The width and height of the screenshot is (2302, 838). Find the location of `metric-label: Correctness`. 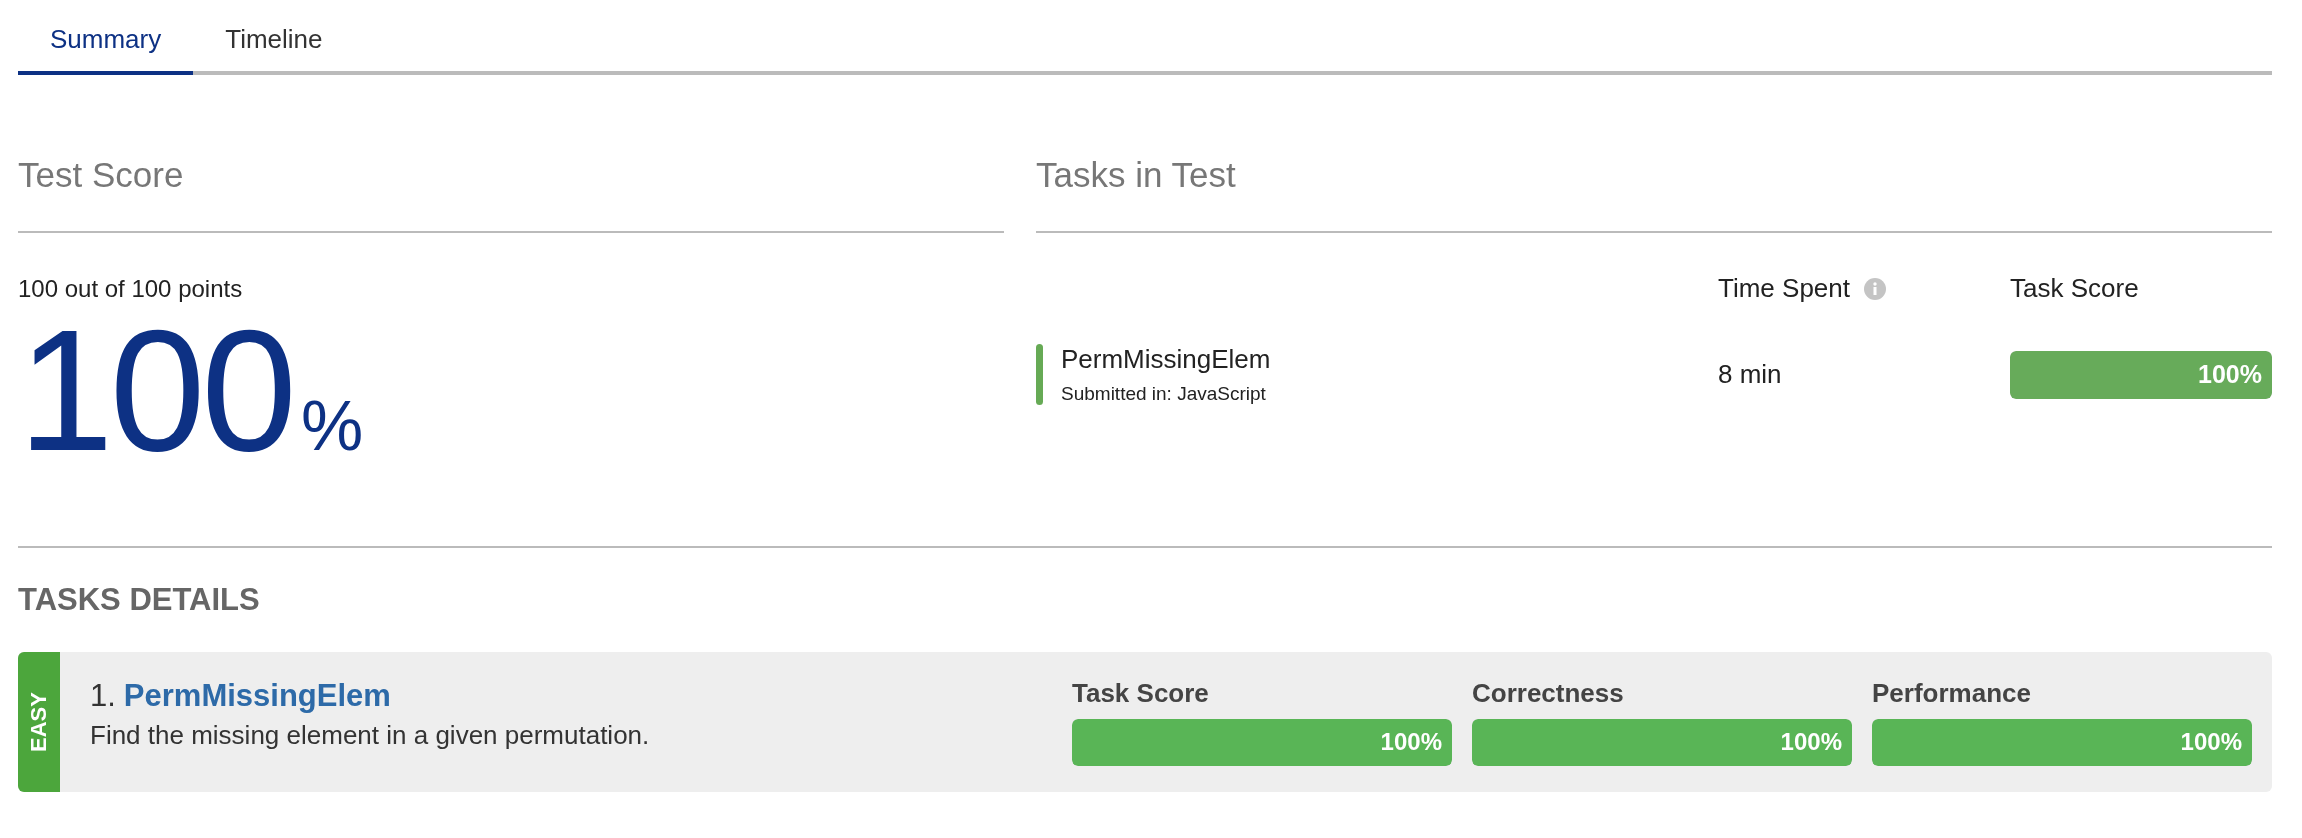

metric-label: Correctness is located at coordinates (1548, 693).